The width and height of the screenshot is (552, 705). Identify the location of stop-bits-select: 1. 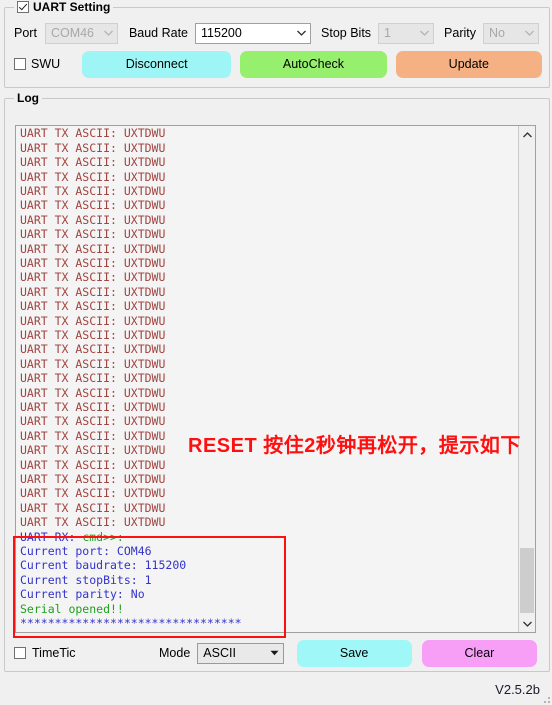
(406, 33).